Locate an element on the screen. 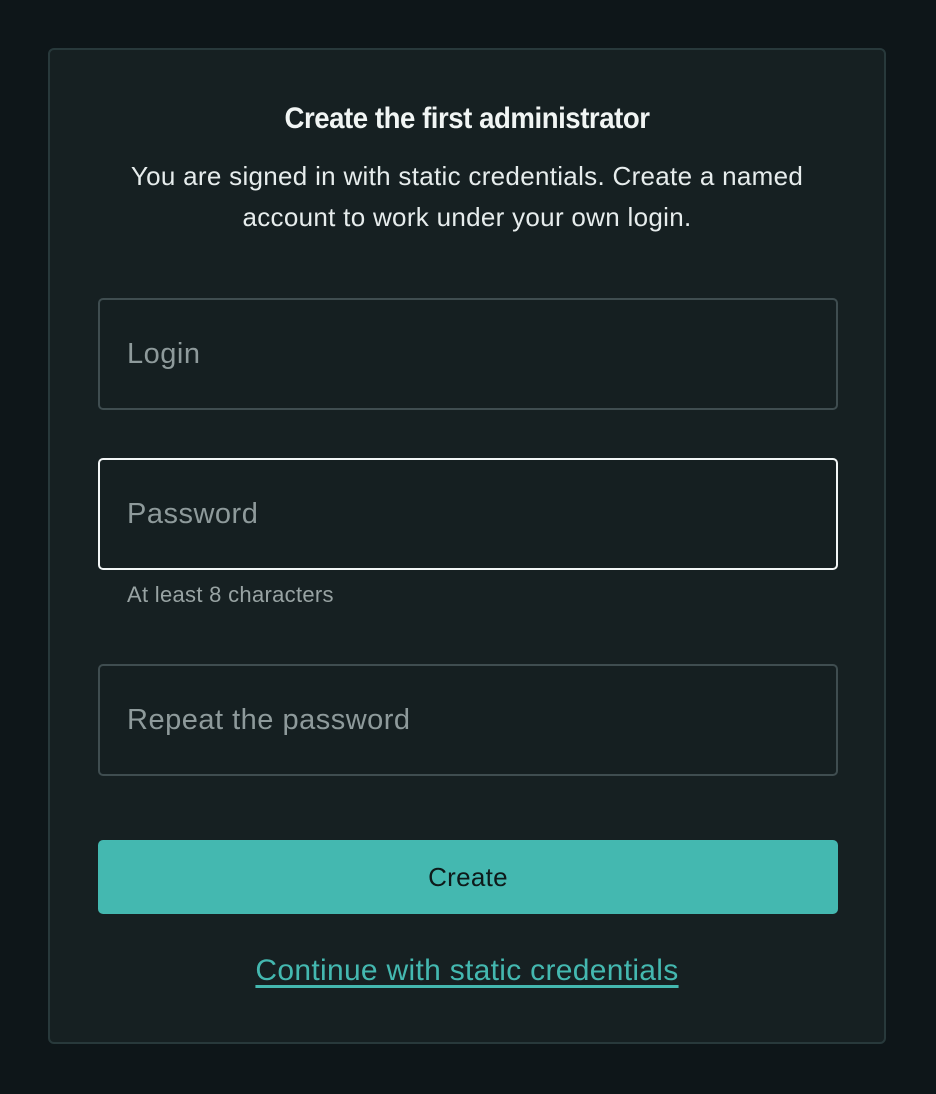 The image size is (936, 1094). password-input is located at coordinates (468, 514).